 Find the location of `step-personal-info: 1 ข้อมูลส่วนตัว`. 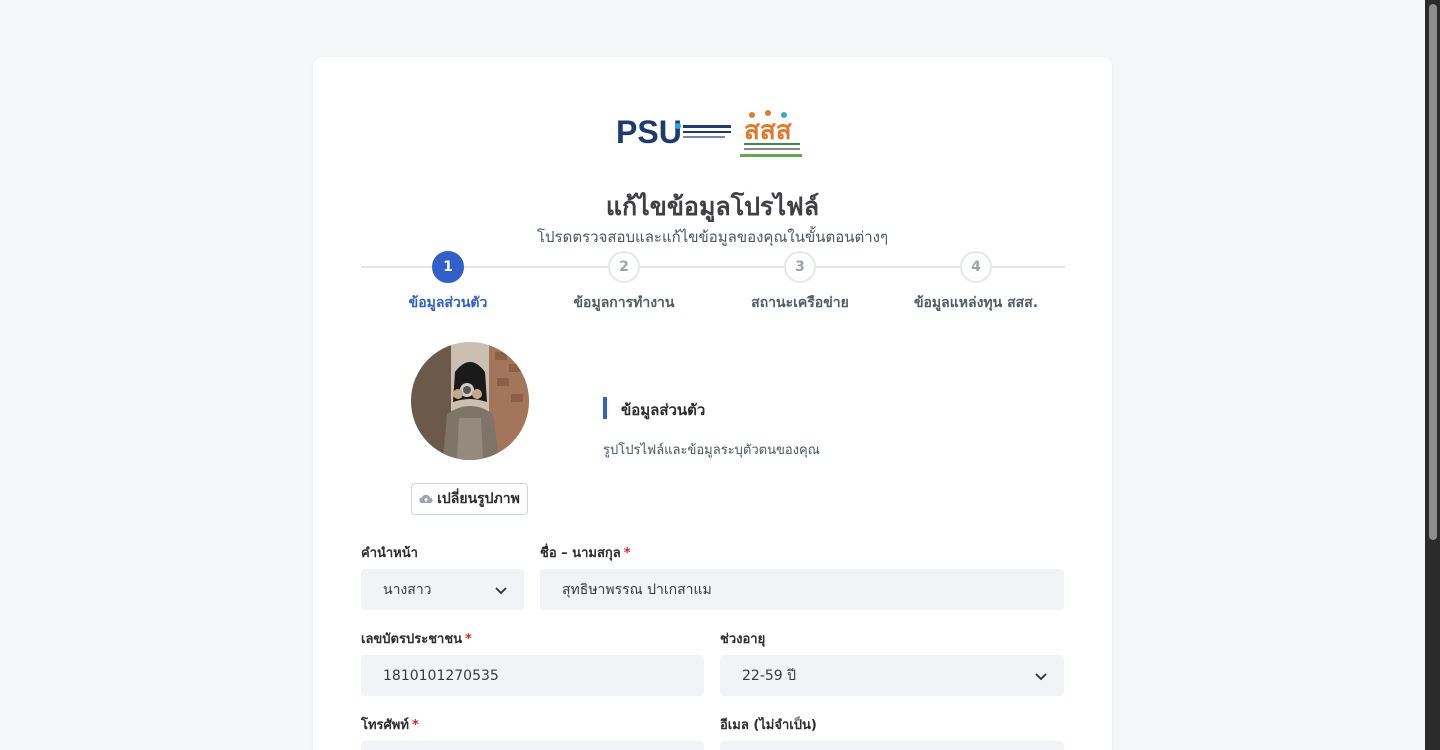

step-personal-info: 1 ข้อมูลส่วนตัว is located at coordinates (448, 282).